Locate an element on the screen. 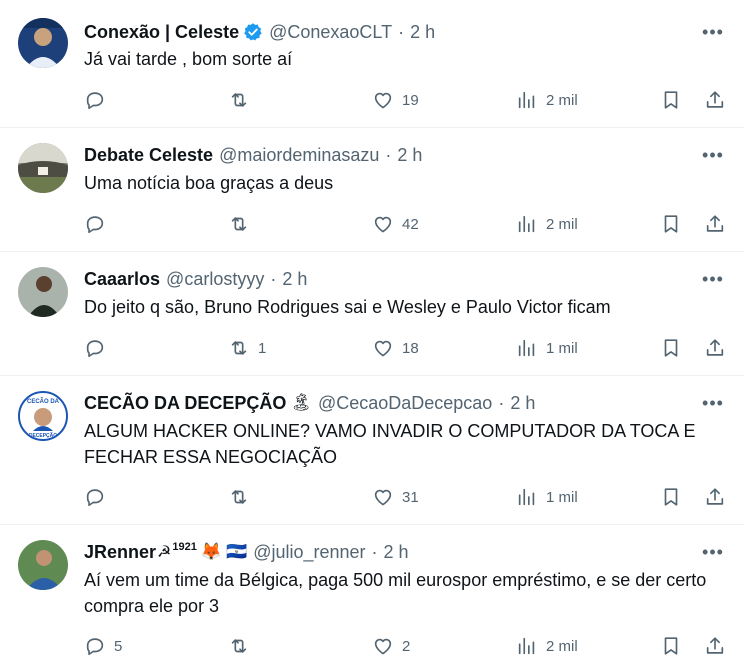  author-name: JRenner is located at coordinates (120, 552).